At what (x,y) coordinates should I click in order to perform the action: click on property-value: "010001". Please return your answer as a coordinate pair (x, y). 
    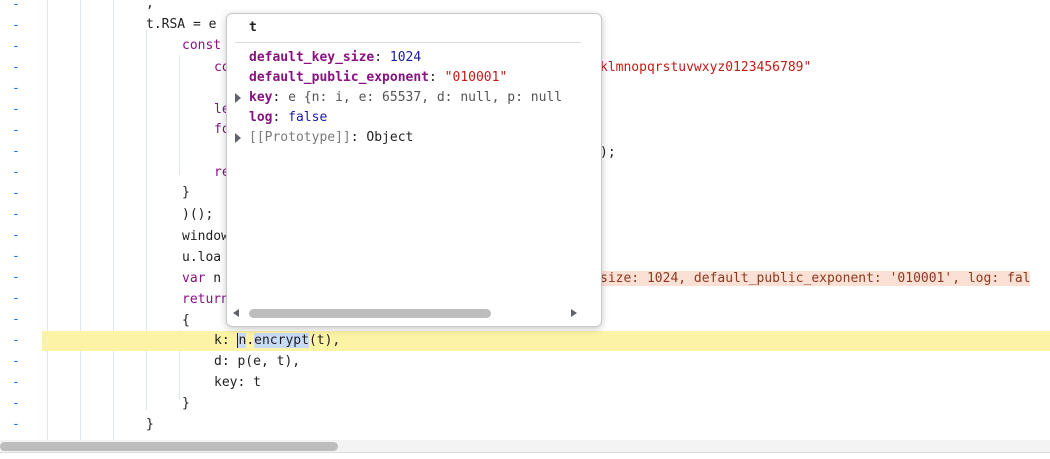
    Looking at the image, I should click on (476, 77).